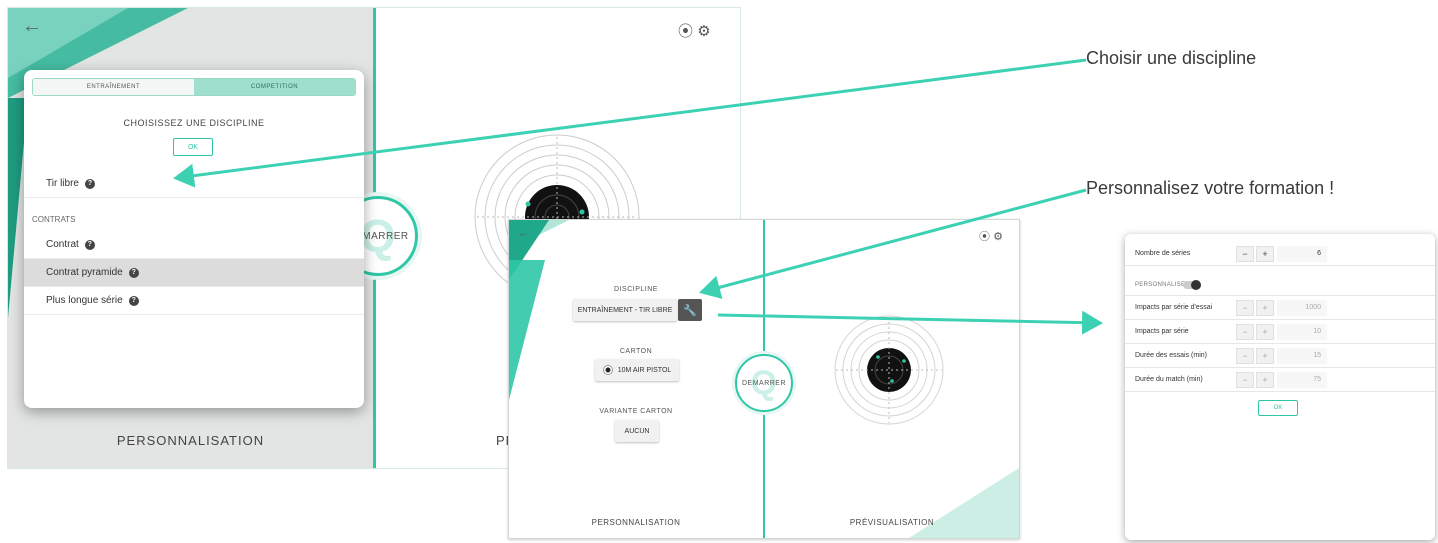  I want to click on list-item-tir-libre: Tir libre?, so click(194, 184).